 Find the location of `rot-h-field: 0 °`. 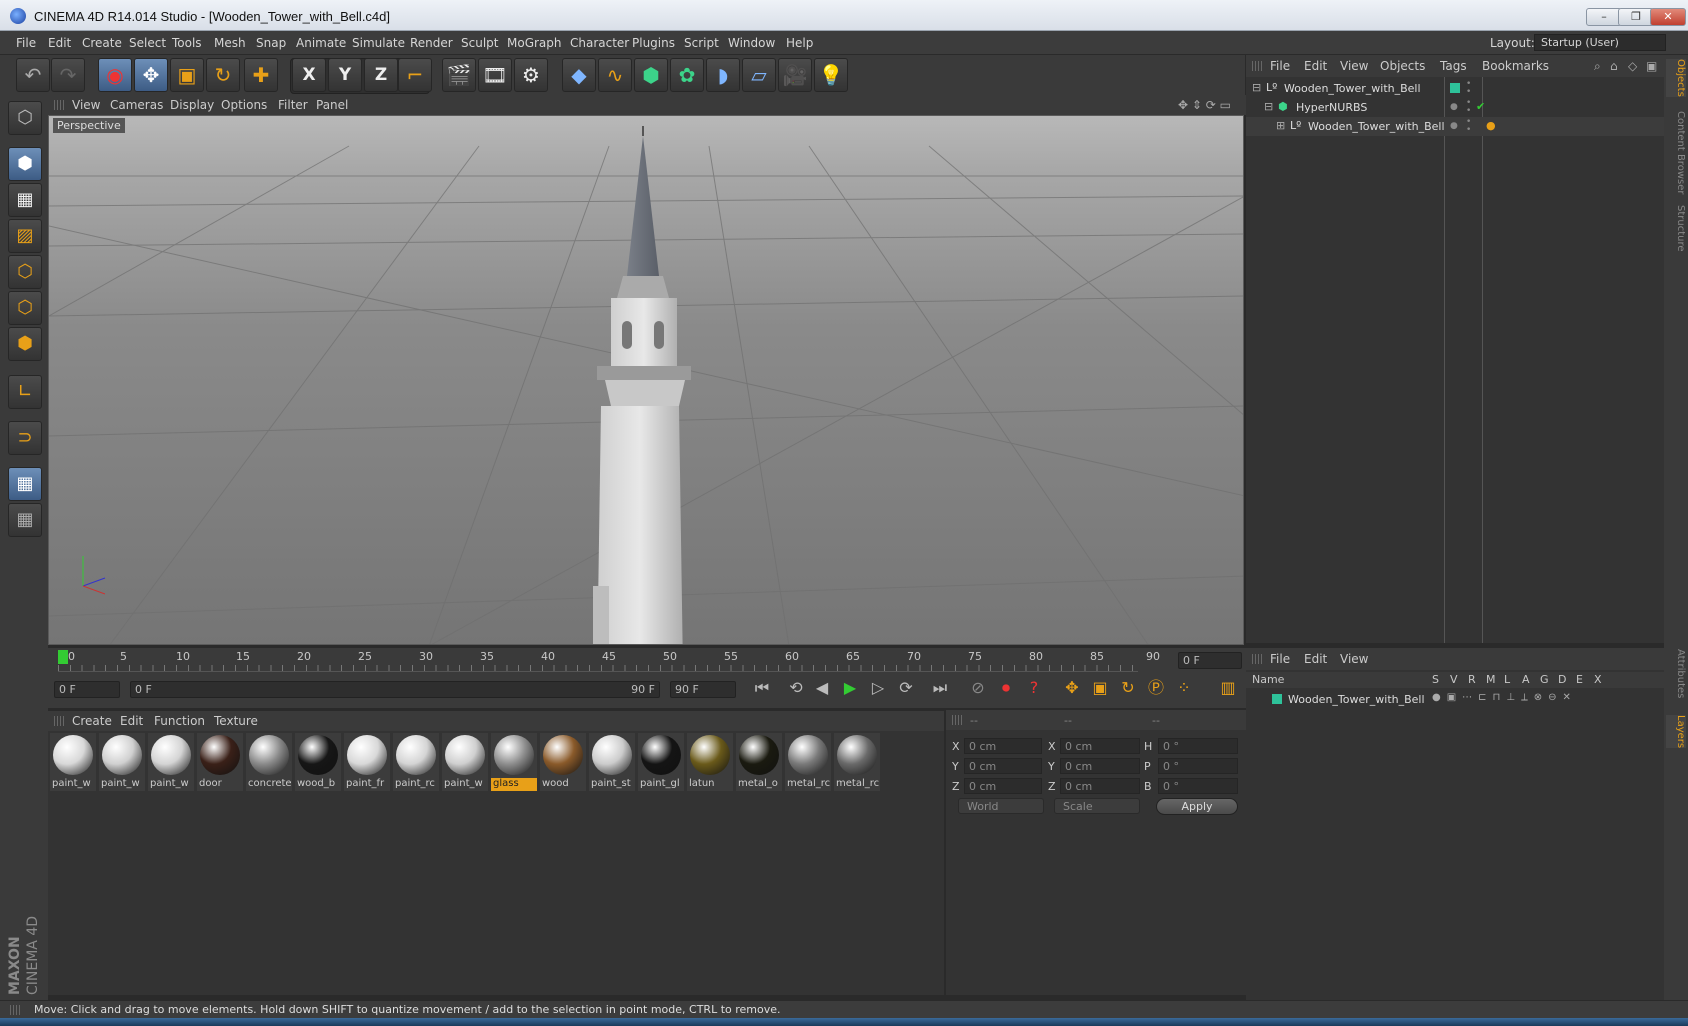

rot-h-field: 0 ° is located at coordinates (1198, 746).